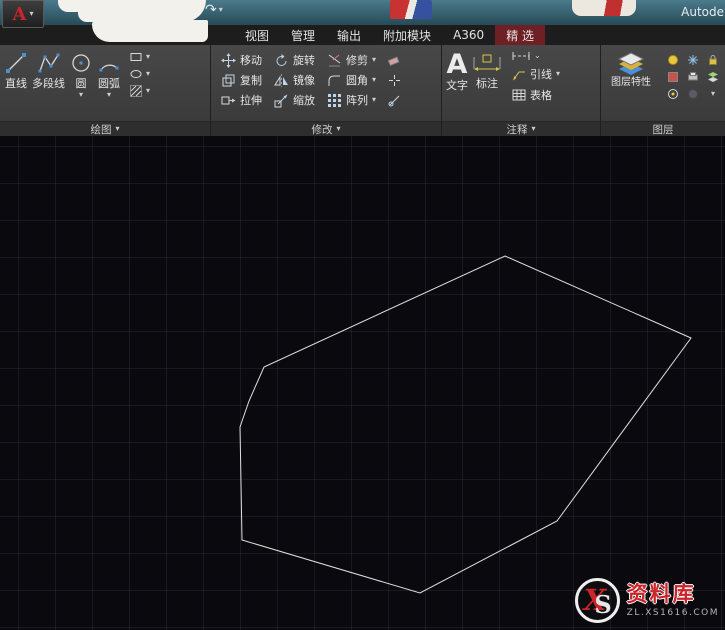 This screenshot has width=725, height=630. Describe the element at coordinates (519, 76) in the screenshot. I see `leader-icon` at that location.